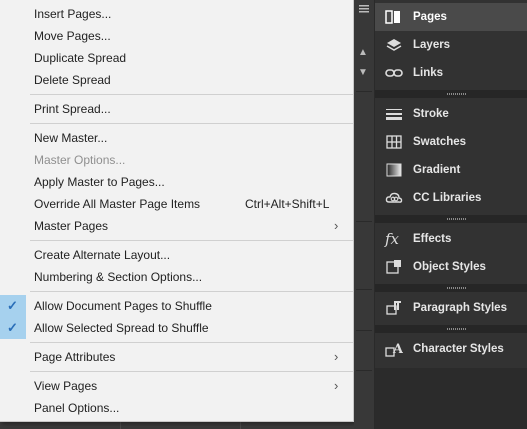  I want to click on menu-item-duplicate-spread: Duplicate Spread, so click(176, 58).